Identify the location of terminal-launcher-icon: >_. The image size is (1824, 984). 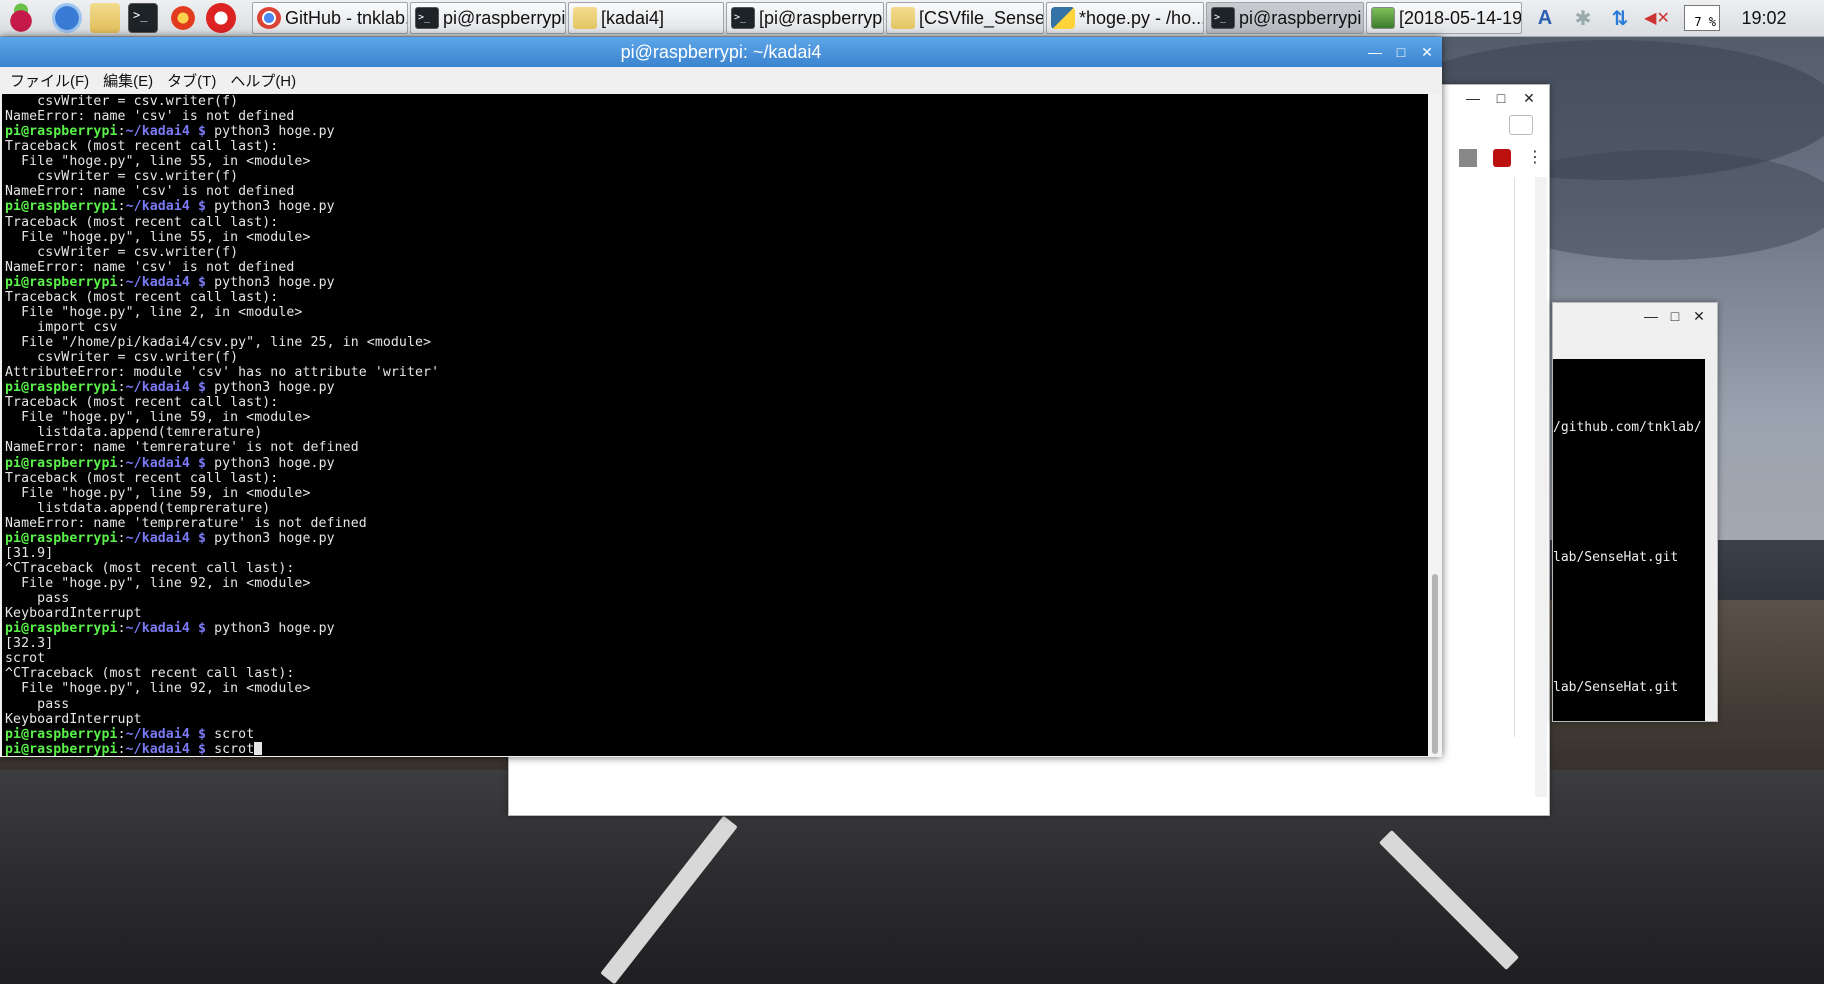
(143, 18).